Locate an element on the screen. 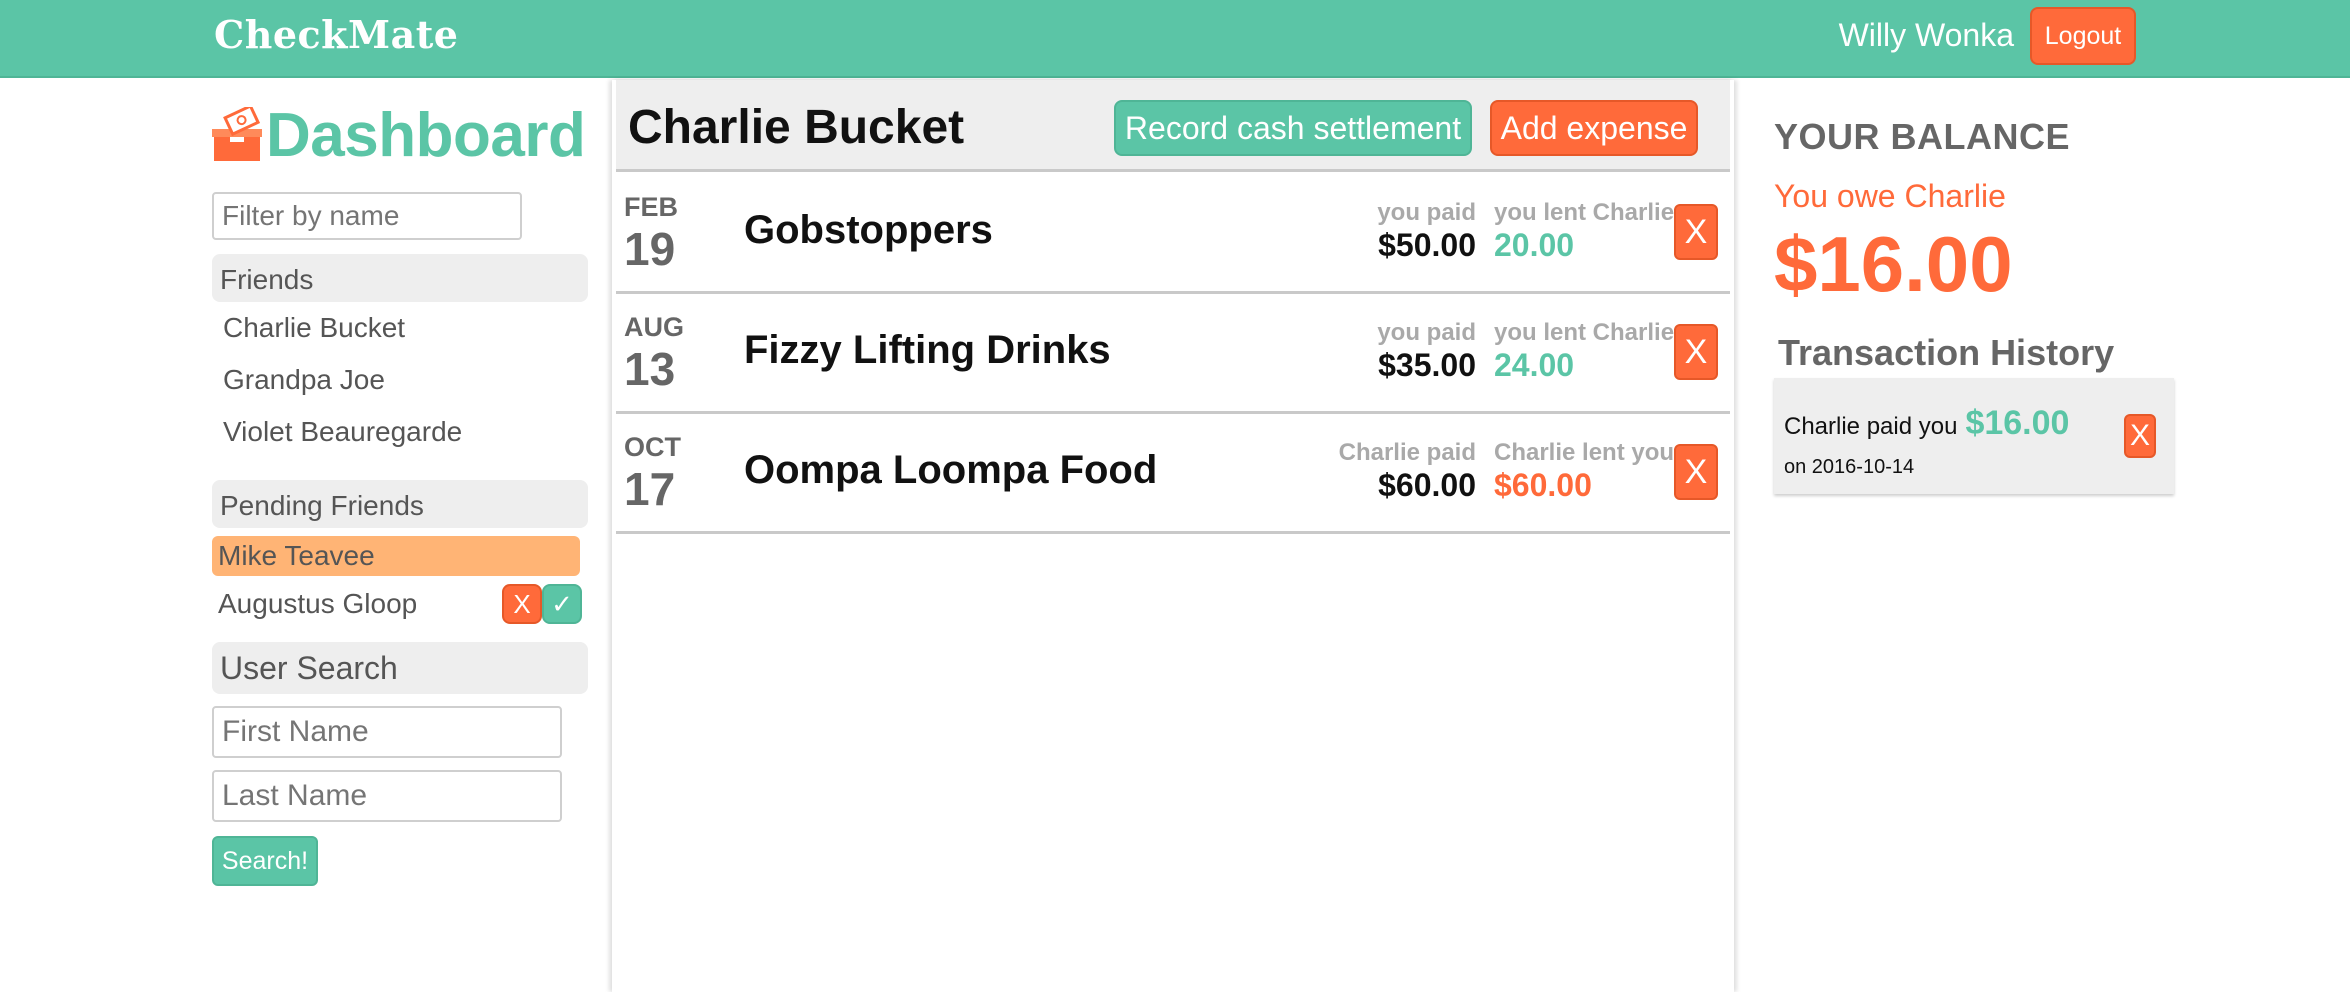 The image size is (2350, 992). logout-button: Logout is located at coordinates (2083, 36).